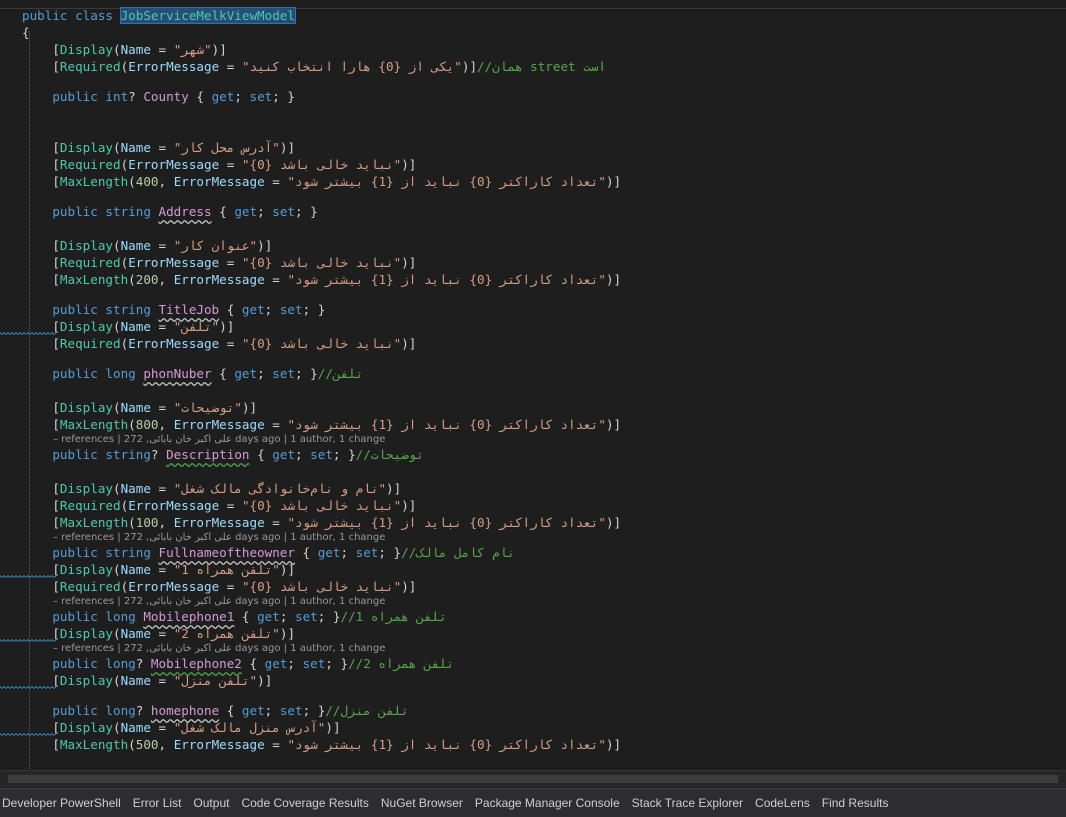 The width and height of the screenshot is (1066, 817). I want to click on code-token: ?, so click(158, 454).